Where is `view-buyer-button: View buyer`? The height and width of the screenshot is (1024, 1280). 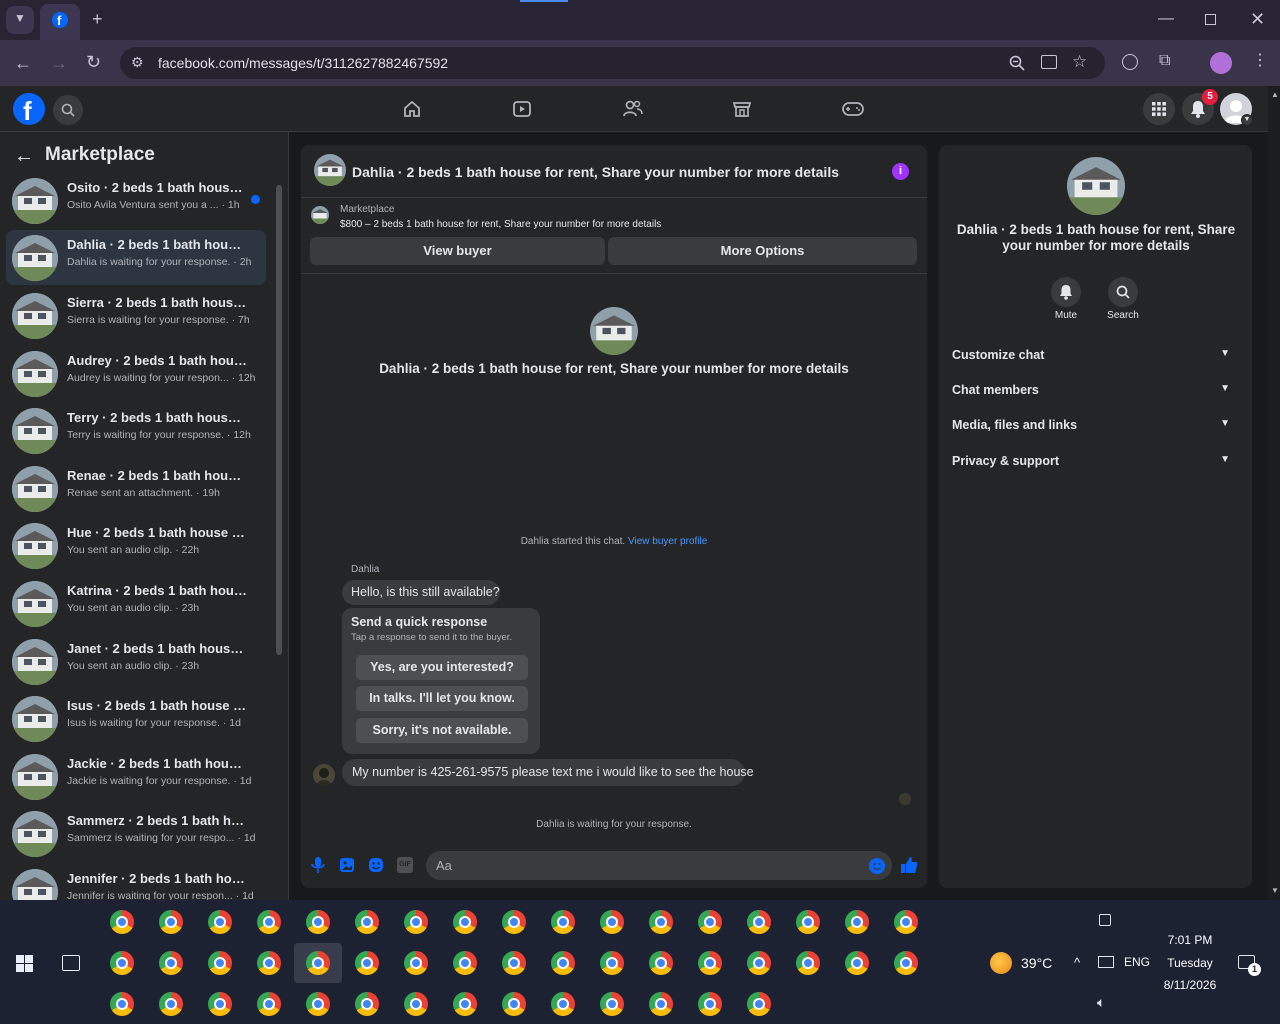
view-buyer-button: View buyer is located at coordinates (457, 251).